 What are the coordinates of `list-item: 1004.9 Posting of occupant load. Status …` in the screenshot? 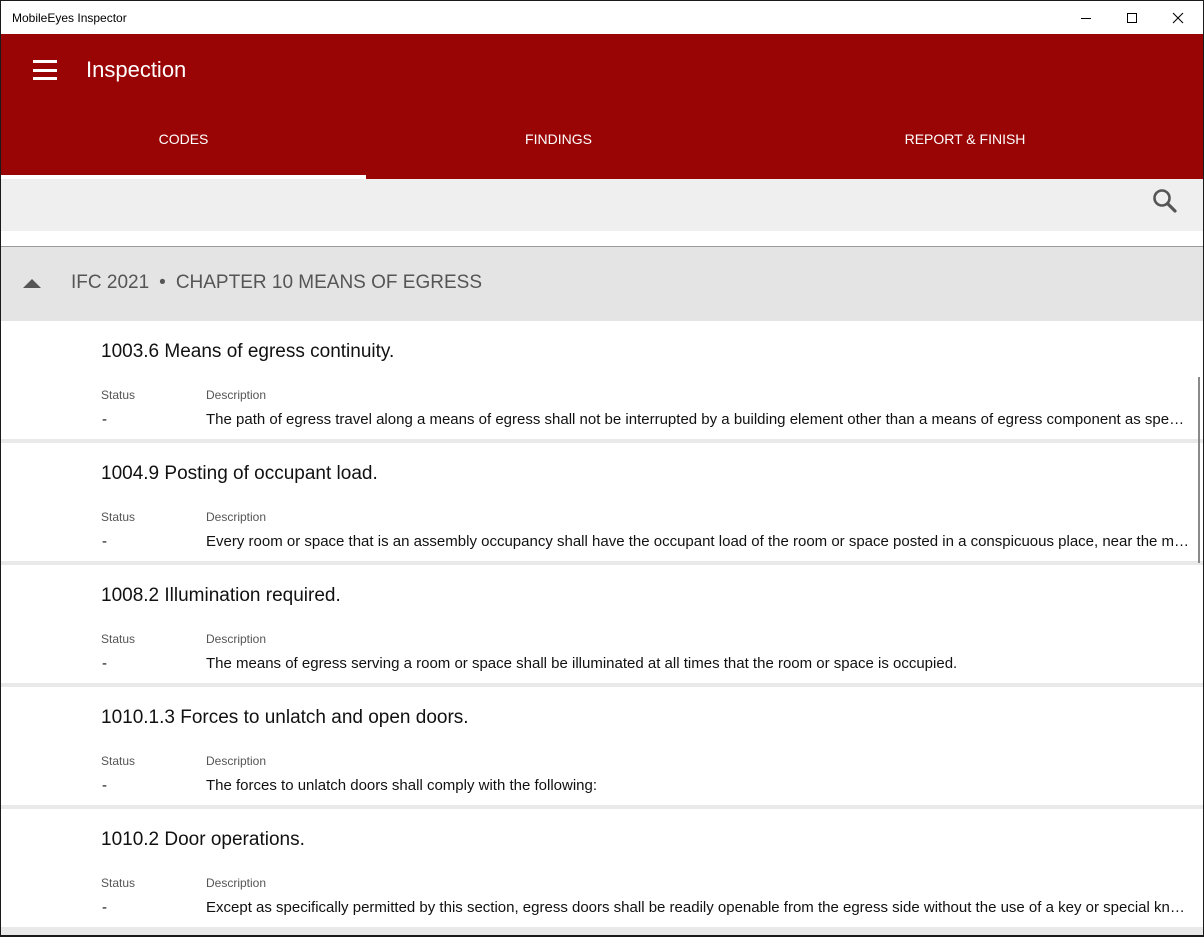 It's located at (602, 502).